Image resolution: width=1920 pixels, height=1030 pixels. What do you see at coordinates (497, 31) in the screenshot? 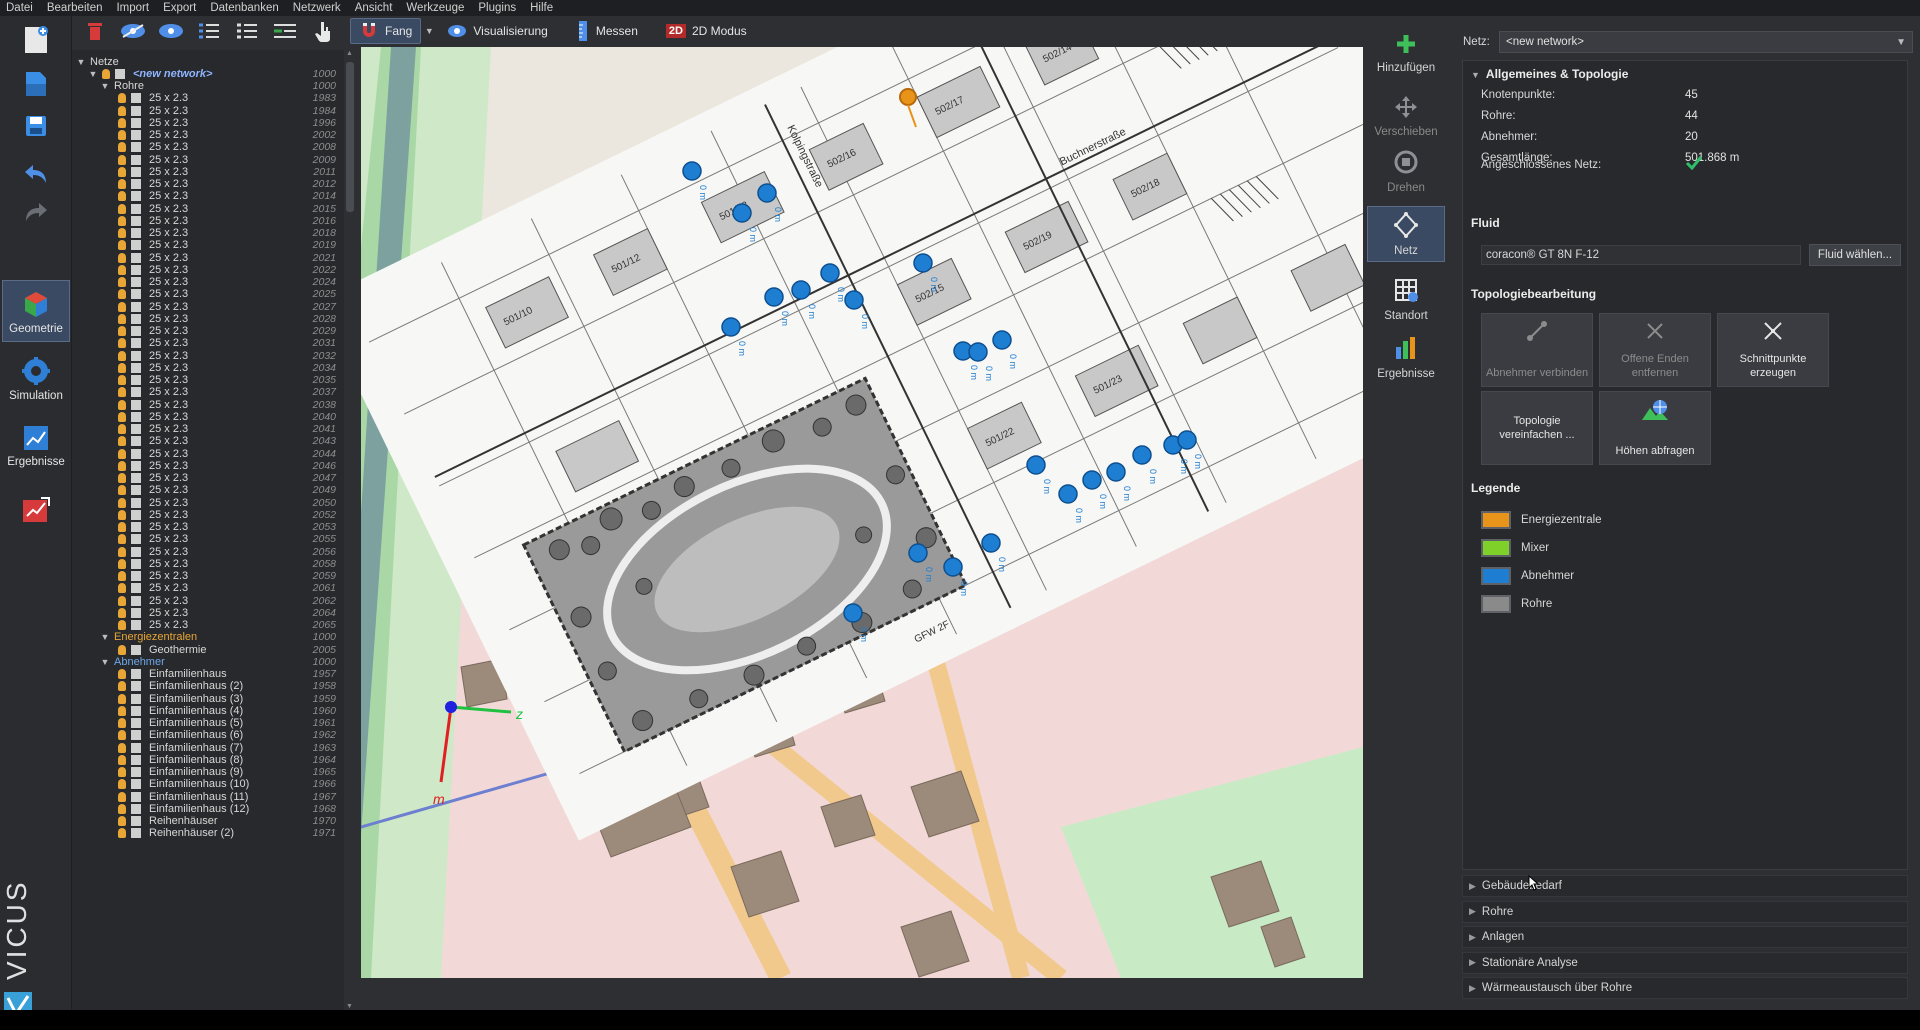
I see `visualisierung-button: Visualisierung` at bounding box center [497, 31].